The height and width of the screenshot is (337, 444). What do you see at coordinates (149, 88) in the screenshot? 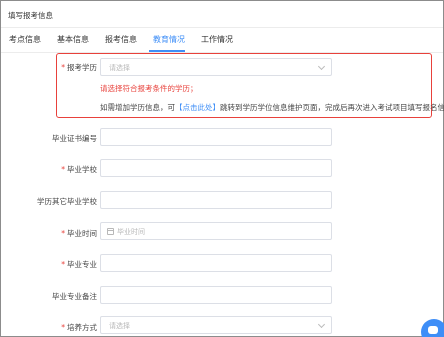
I see `validation-message: 请选择符合报考条件的学历；` at bounding box center [149, 88].